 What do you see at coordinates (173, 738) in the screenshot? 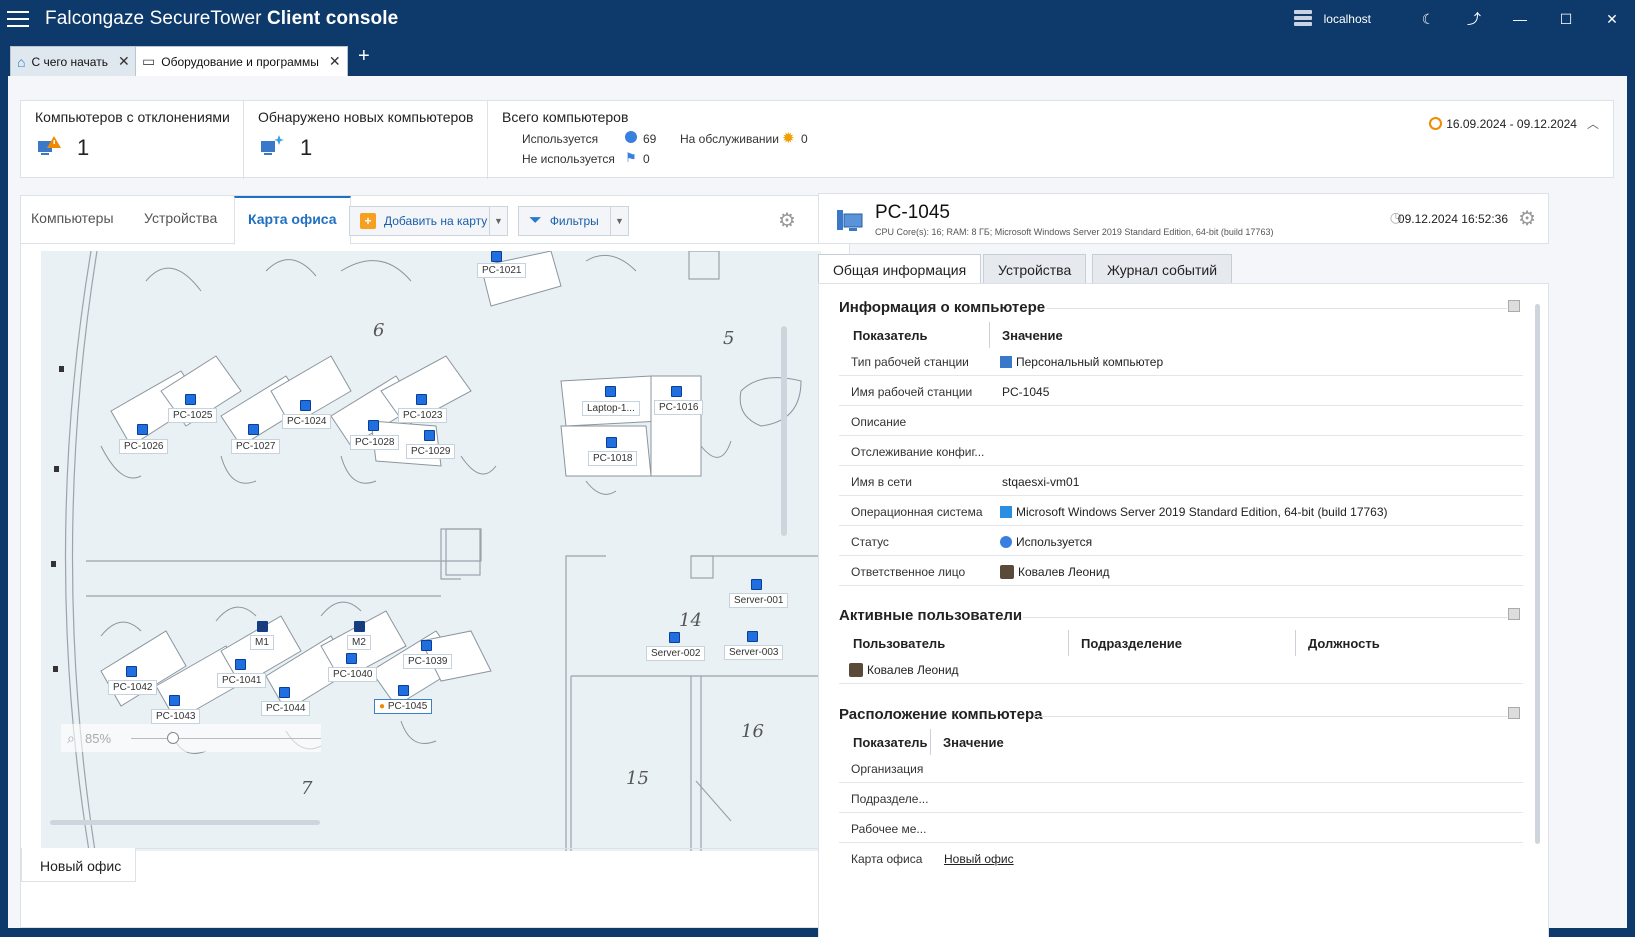
I see `zoom-slider-handle` at bounding box center [173, 738].